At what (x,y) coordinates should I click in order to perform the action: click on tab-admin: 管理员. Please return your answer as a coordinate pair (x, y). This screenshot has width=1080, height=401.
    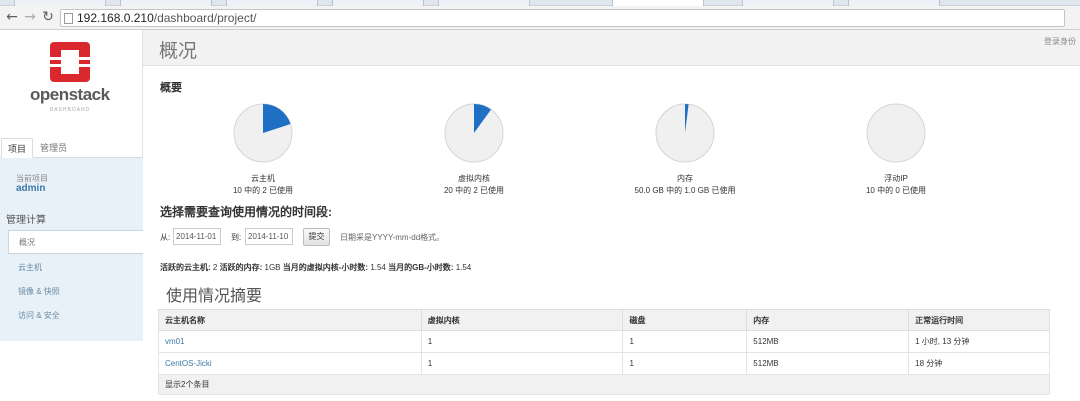
    Looking at the image, I should click on (53, 148).